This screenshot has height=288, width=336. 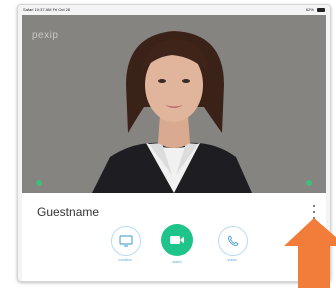 I want to click on content-label: content, so click(x=125, y=259).